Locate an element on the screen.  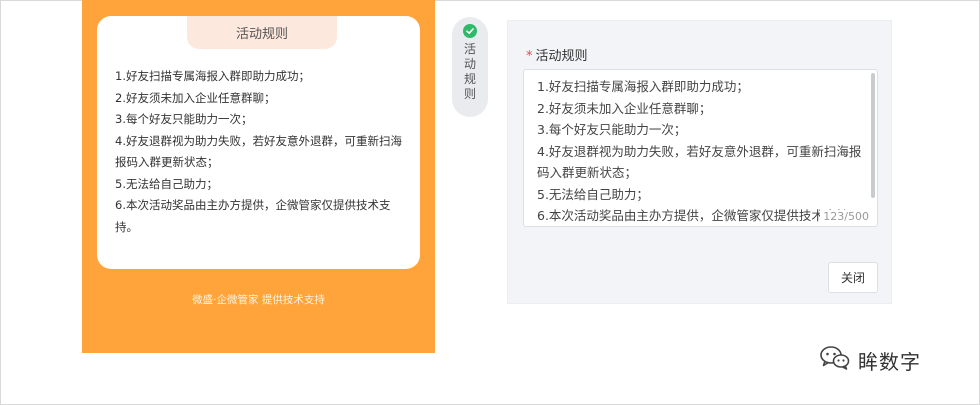
char-counter: 123/500 is located at coordinates (844, 216).